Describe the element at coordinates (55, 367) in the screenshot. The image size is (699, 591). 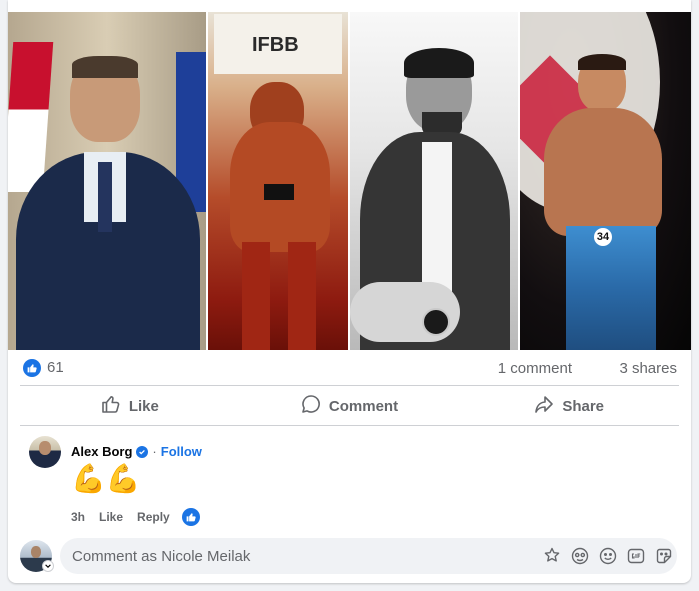
I see `reaction-count: 61` at that location.